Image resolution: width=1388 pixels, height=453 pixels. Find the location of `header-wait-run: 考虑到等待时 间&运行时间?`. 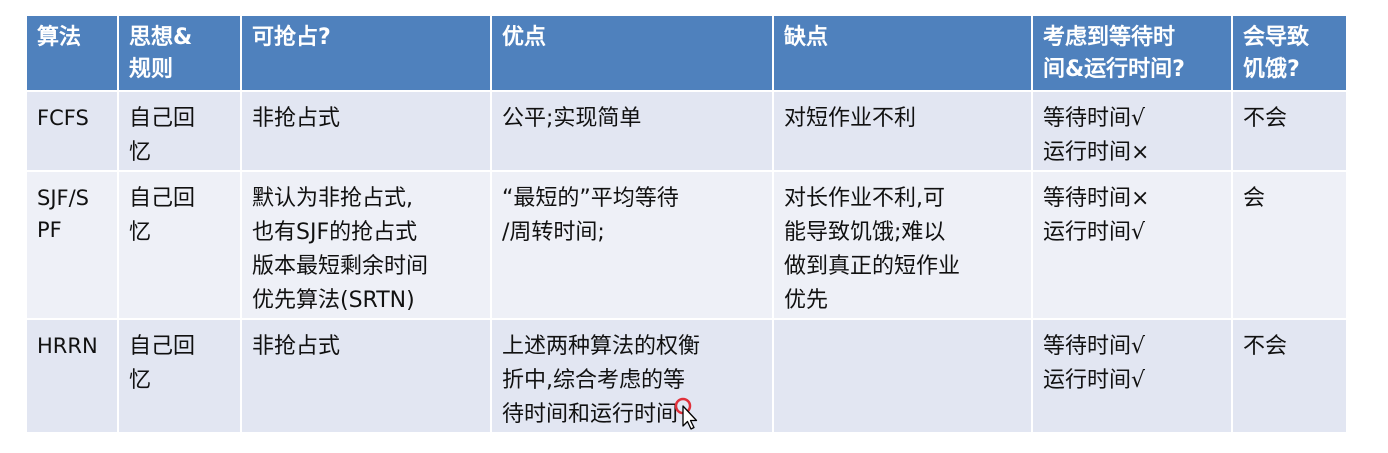

header-wait-run: 考虑到等待时 间&运行时间? is located at coordinates (1132, 53).